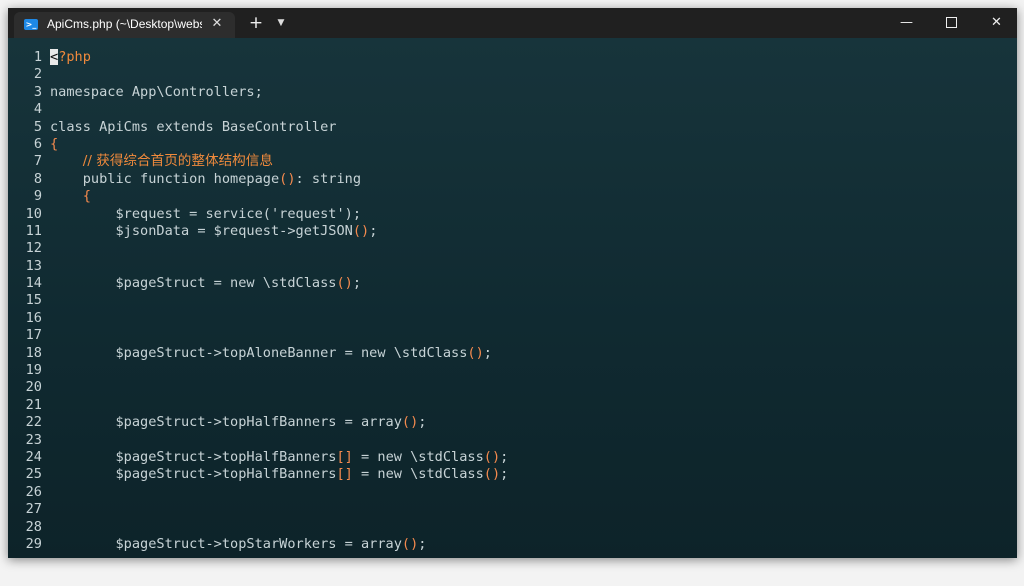  I want to click on minimize-button: —, so click(906, 23).